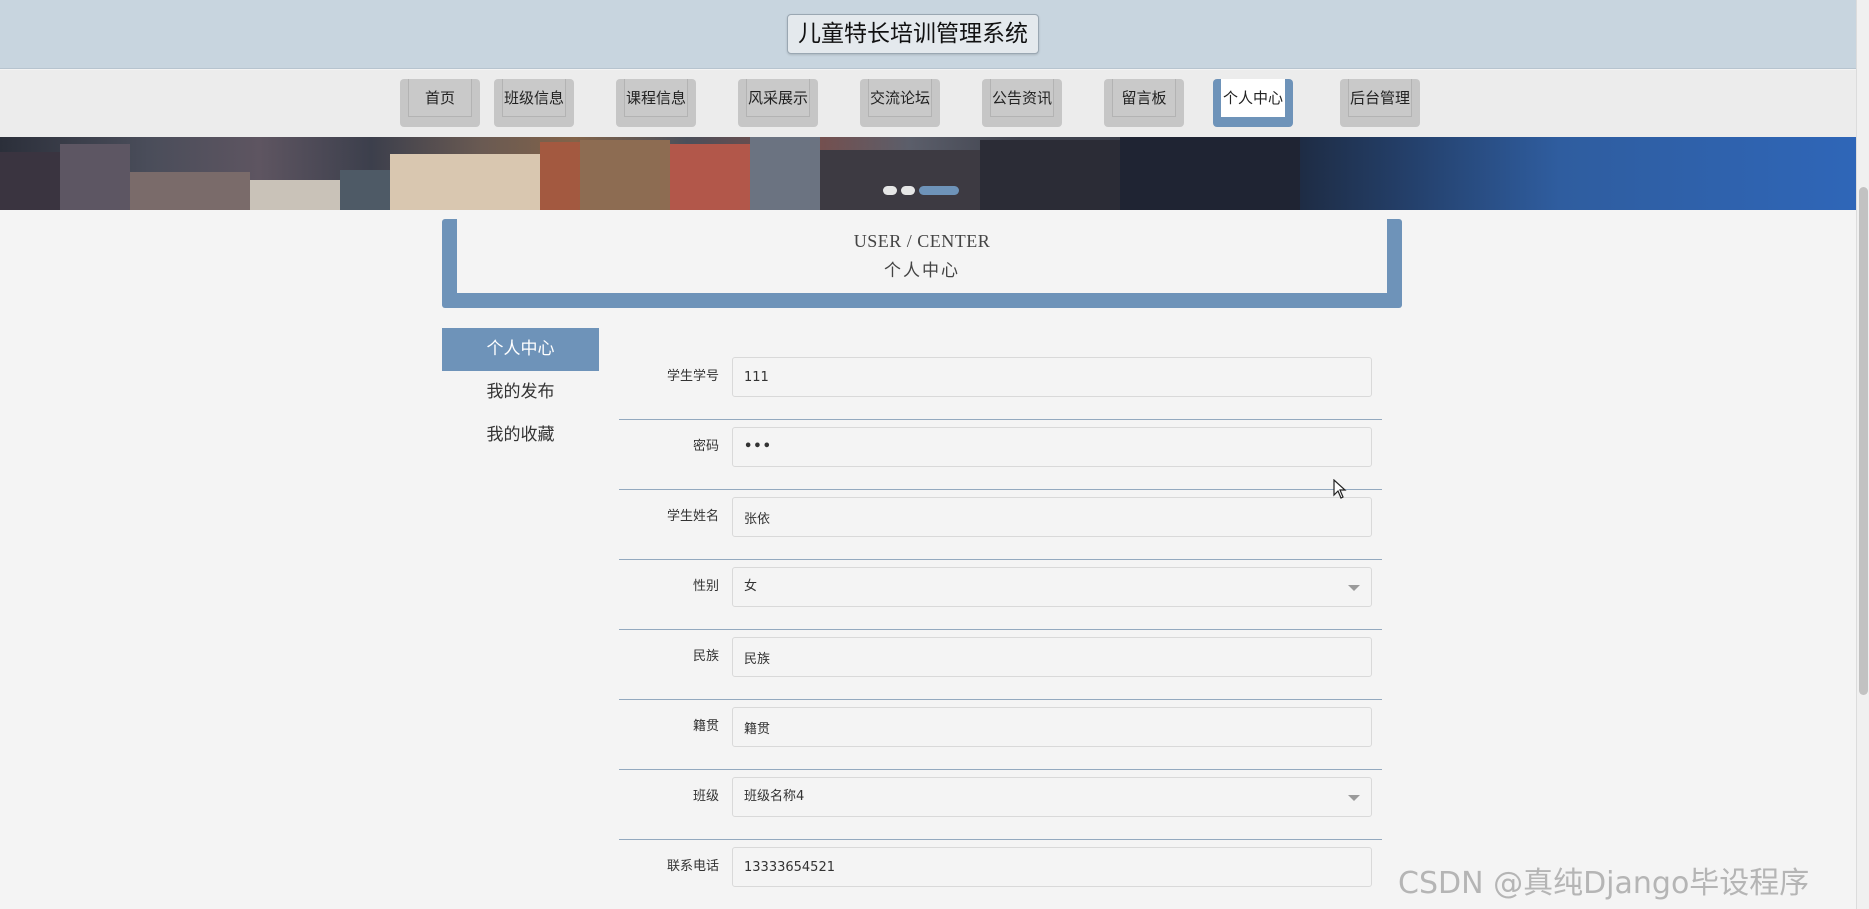 This screenshot has height=909, width=1869. Describe the element at coordinates (1052, 867) in the screenshot. I see `phone-input` at that location.